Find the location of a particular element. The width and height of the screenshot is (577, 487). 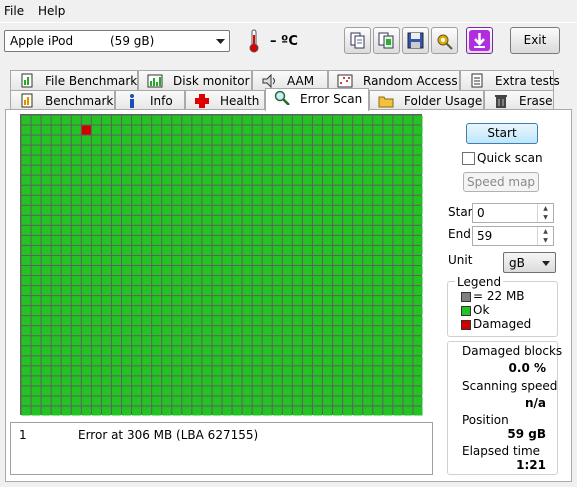

tab-folder-usage: Folder Usage is located at coordinates (426, 100).